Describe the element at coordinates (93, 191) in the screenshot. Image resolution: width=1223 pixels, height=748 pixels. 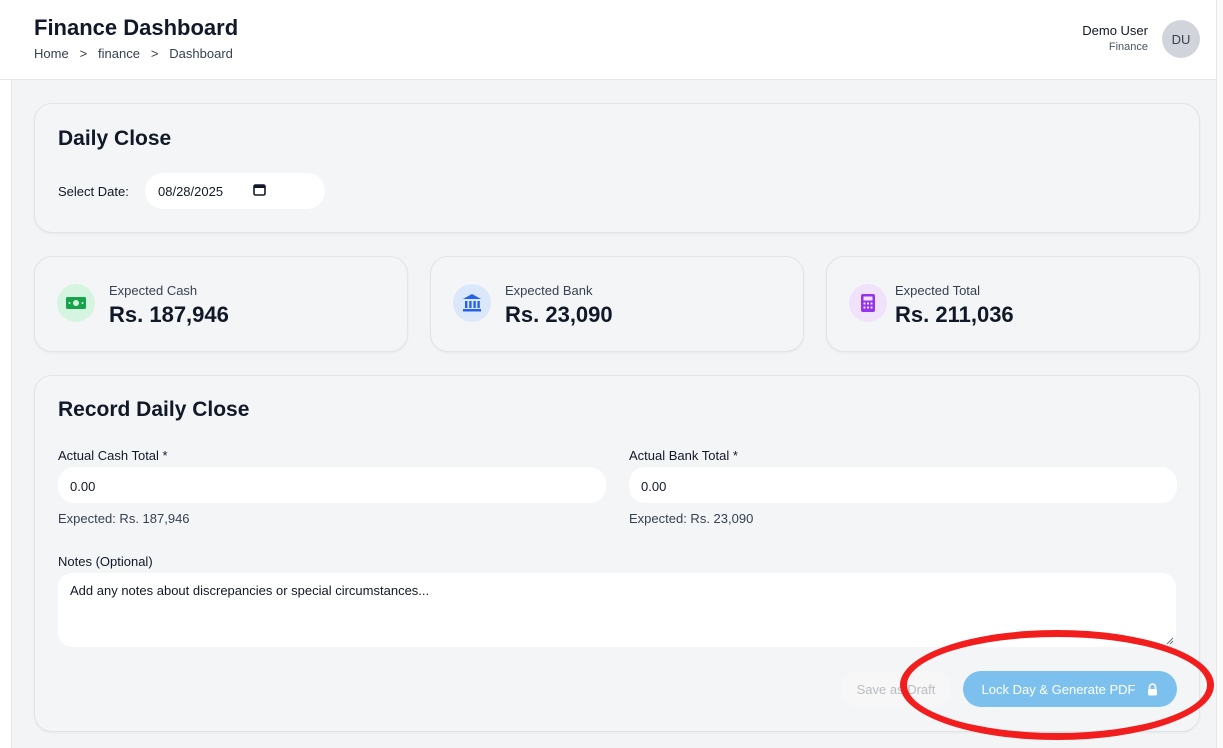
I see `select-date-label: Select Date:` at that location.